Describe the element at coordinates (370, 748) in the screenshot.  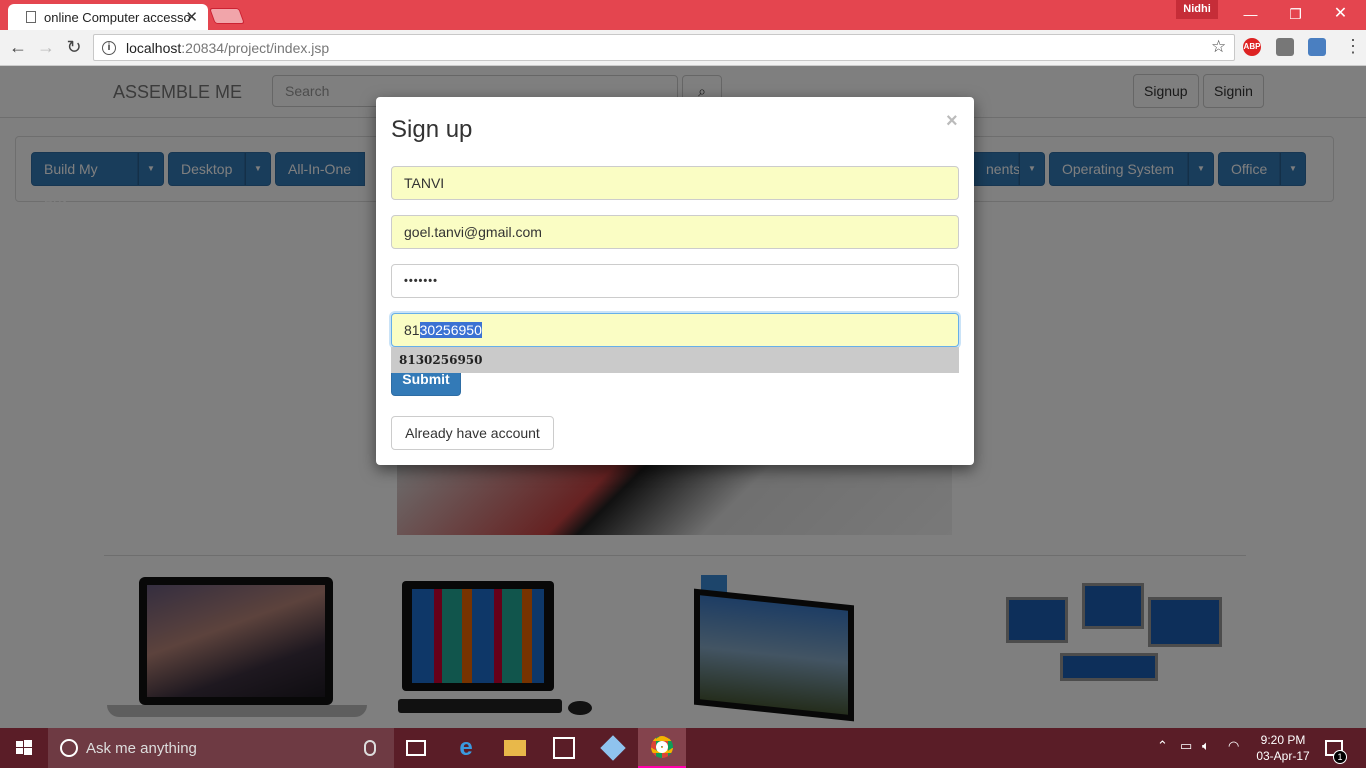
I see `microphone-icon` at that location.